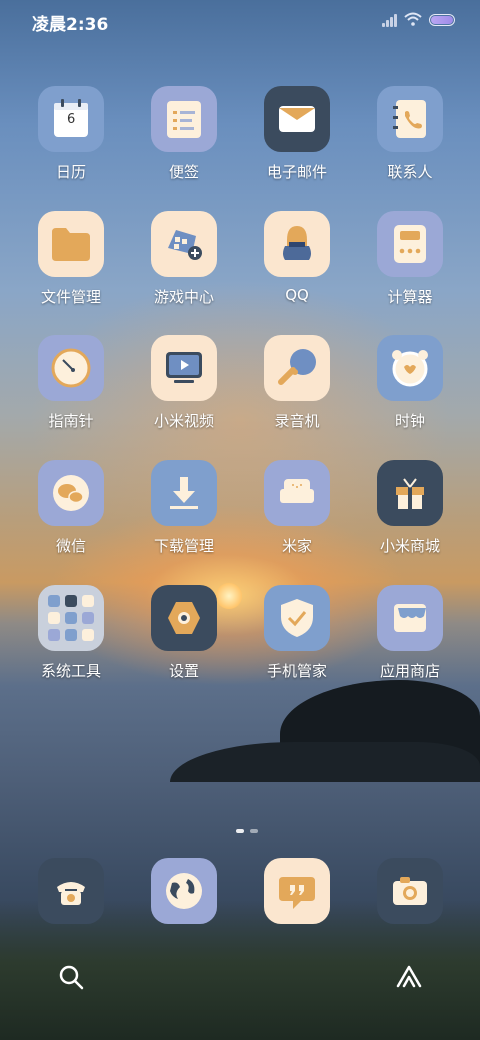  Describe the element at coordinates (183, 172) in the screenshot. I see `app-label: 便签` at that location.